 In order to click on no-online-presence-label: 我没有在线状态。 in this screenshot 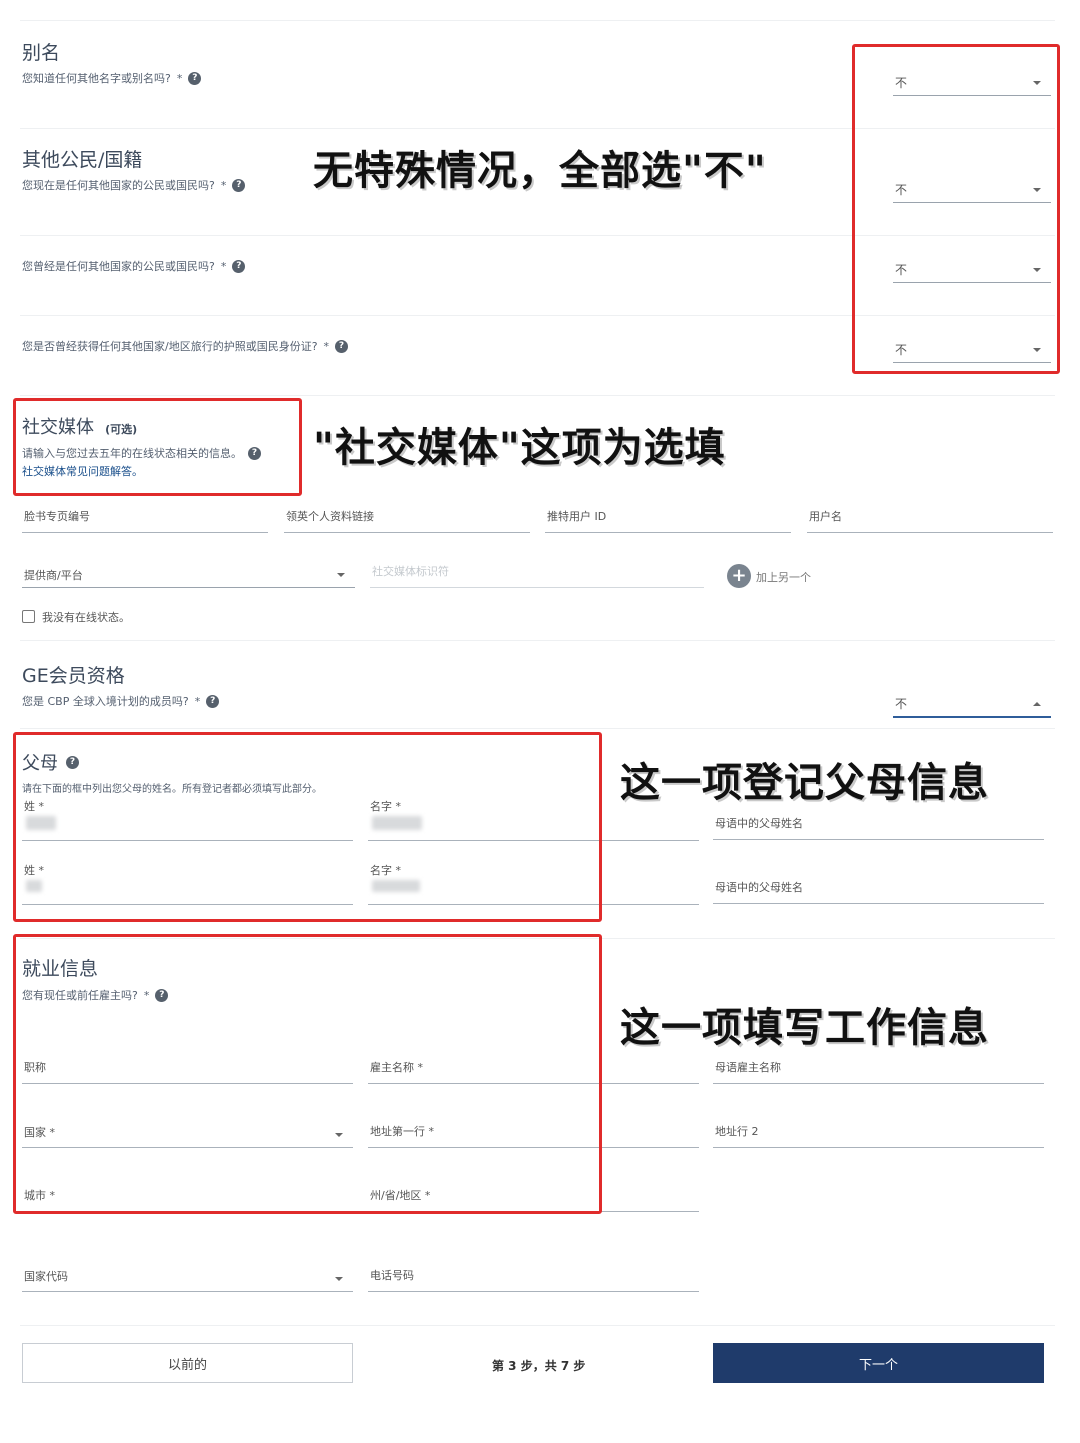, I will do `click(86, 617)`.